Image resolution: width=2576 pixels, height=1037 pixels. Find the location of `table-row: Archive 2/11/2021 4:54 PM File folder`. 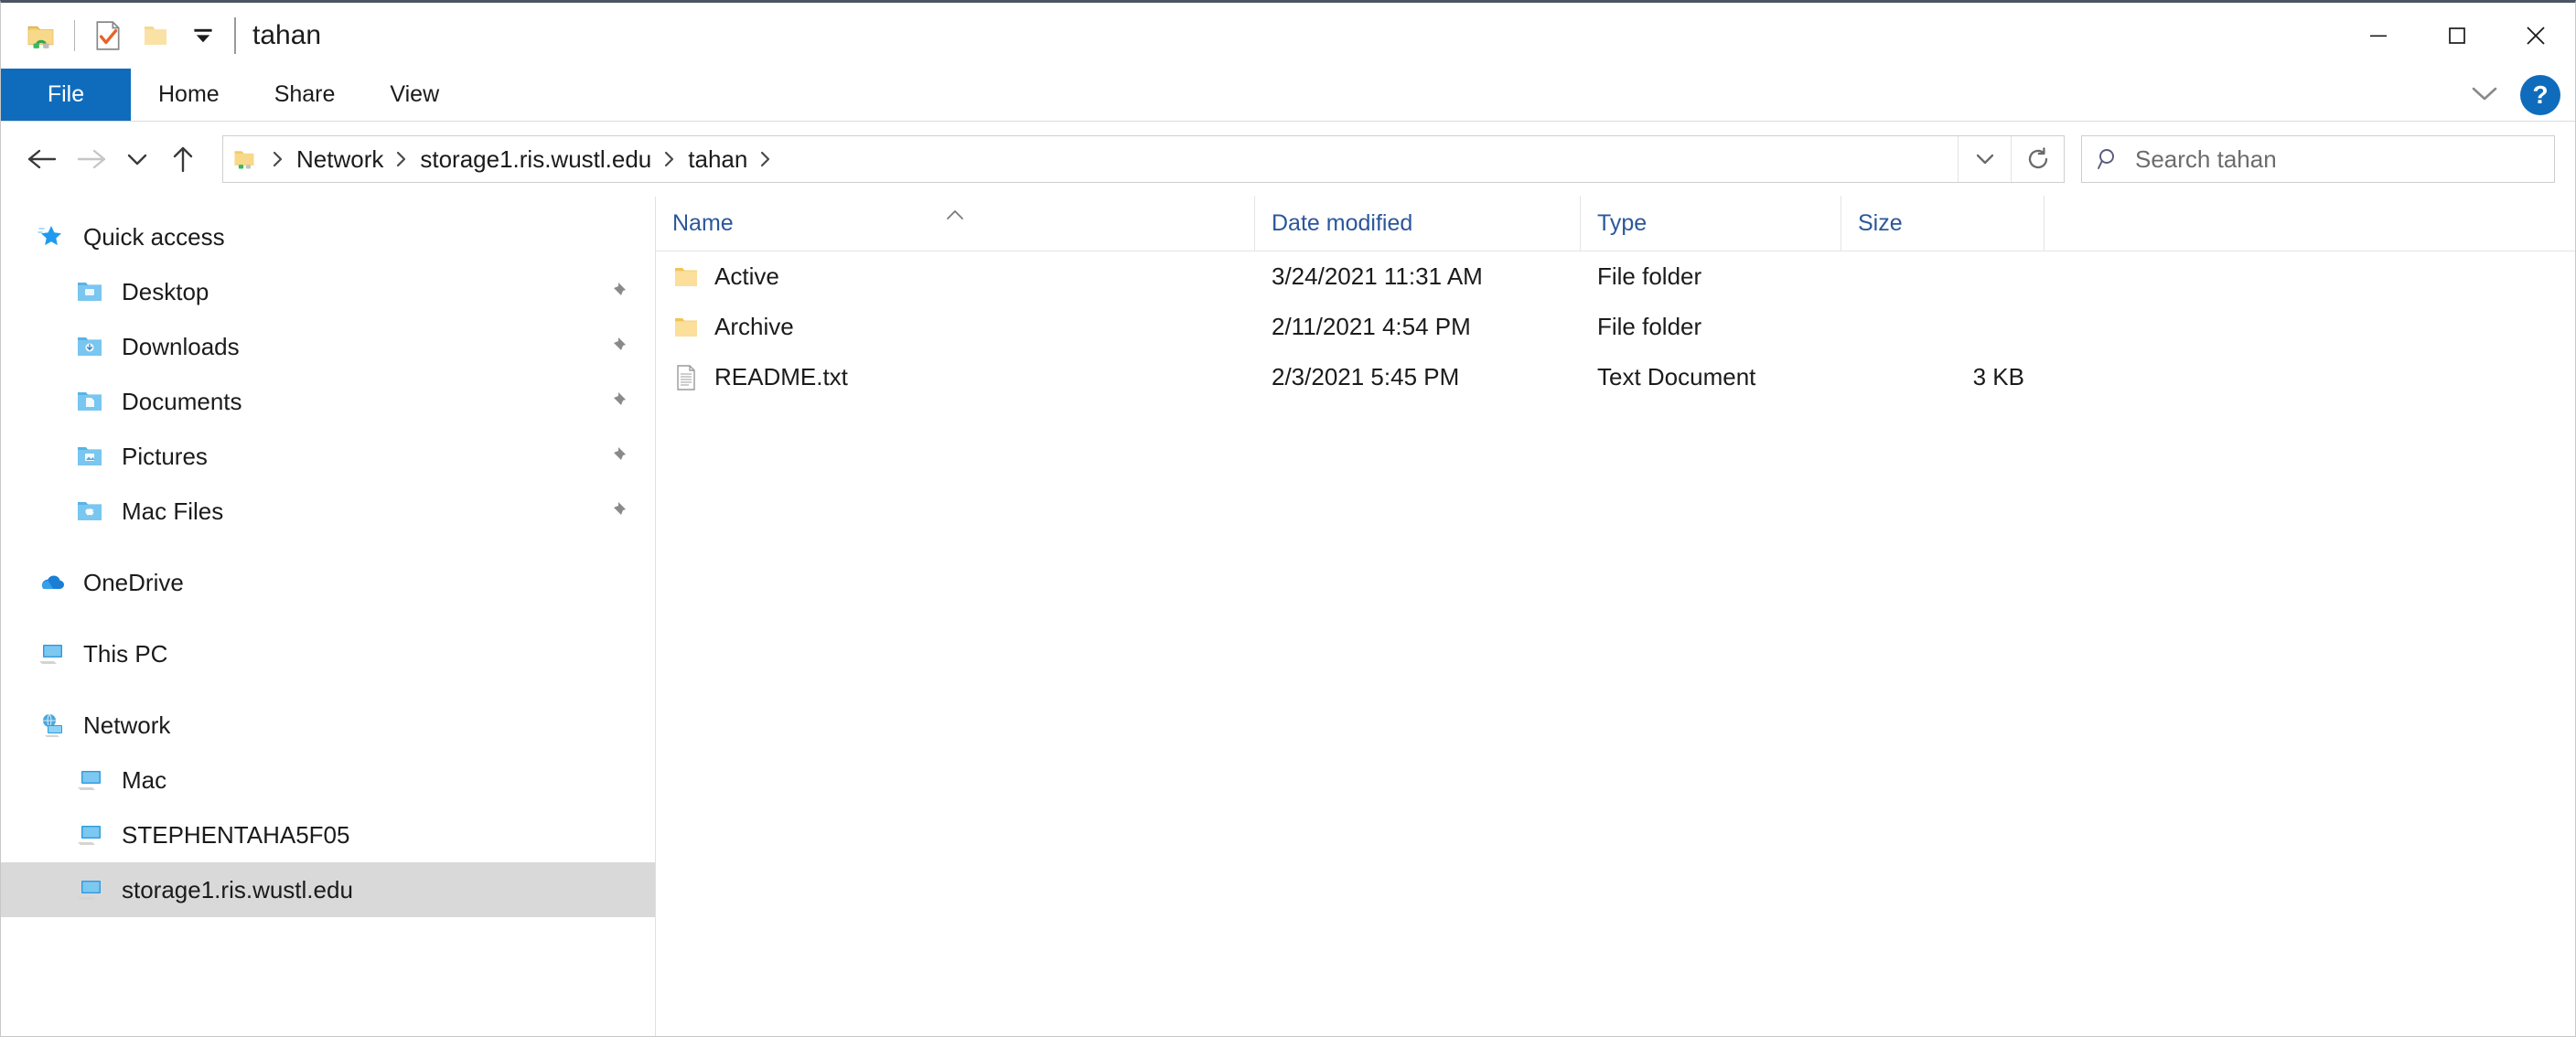

table-row: Archive 2/11/2021 4:54 PM File folder is located at coordinates (1616, 327).